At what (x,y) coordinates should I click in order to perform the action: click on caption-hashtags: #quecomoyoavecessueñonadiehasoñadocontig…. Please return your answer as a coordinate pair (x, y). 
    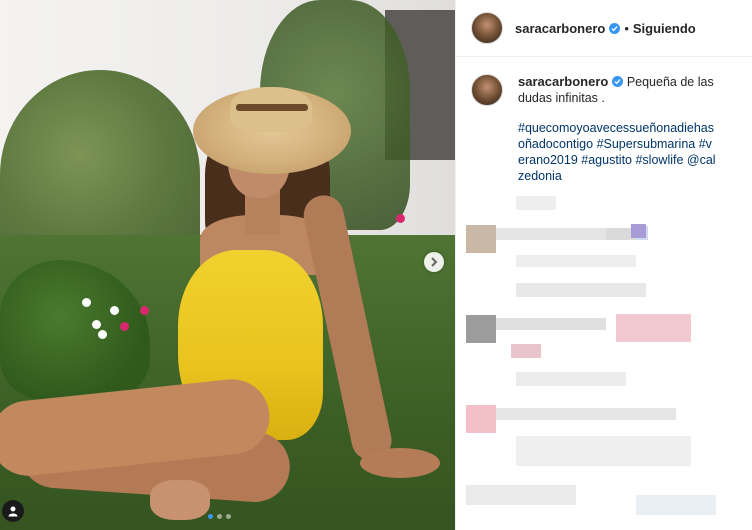
    Looking at the image, I should click on (618, 152).